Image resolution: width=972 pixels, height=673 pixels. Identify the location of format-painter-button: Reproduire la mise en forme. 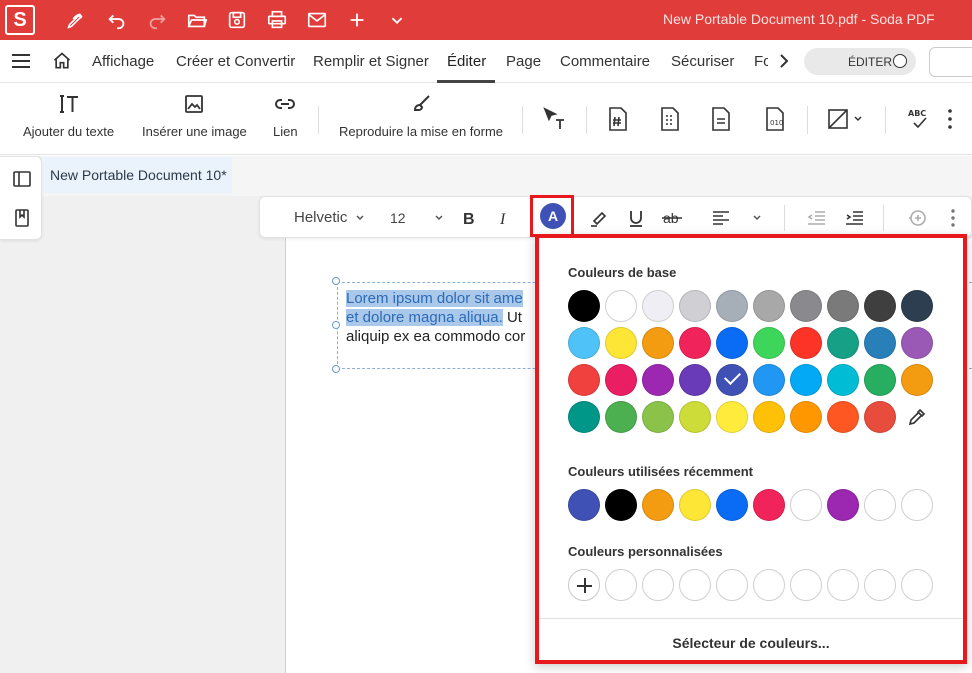
(421, 115).